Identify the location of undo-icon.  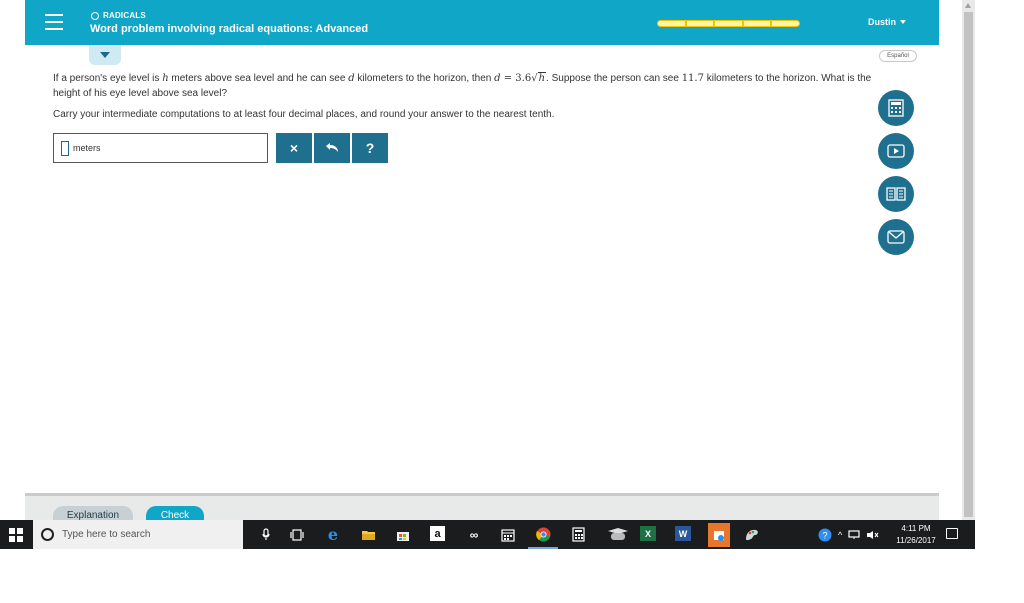
(332, 147).